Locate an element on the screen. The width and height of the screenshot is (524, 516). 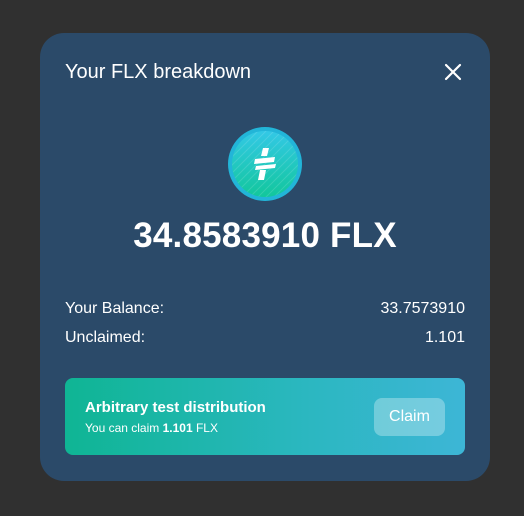
flx-token-icon is located at coordinates (265, 164).